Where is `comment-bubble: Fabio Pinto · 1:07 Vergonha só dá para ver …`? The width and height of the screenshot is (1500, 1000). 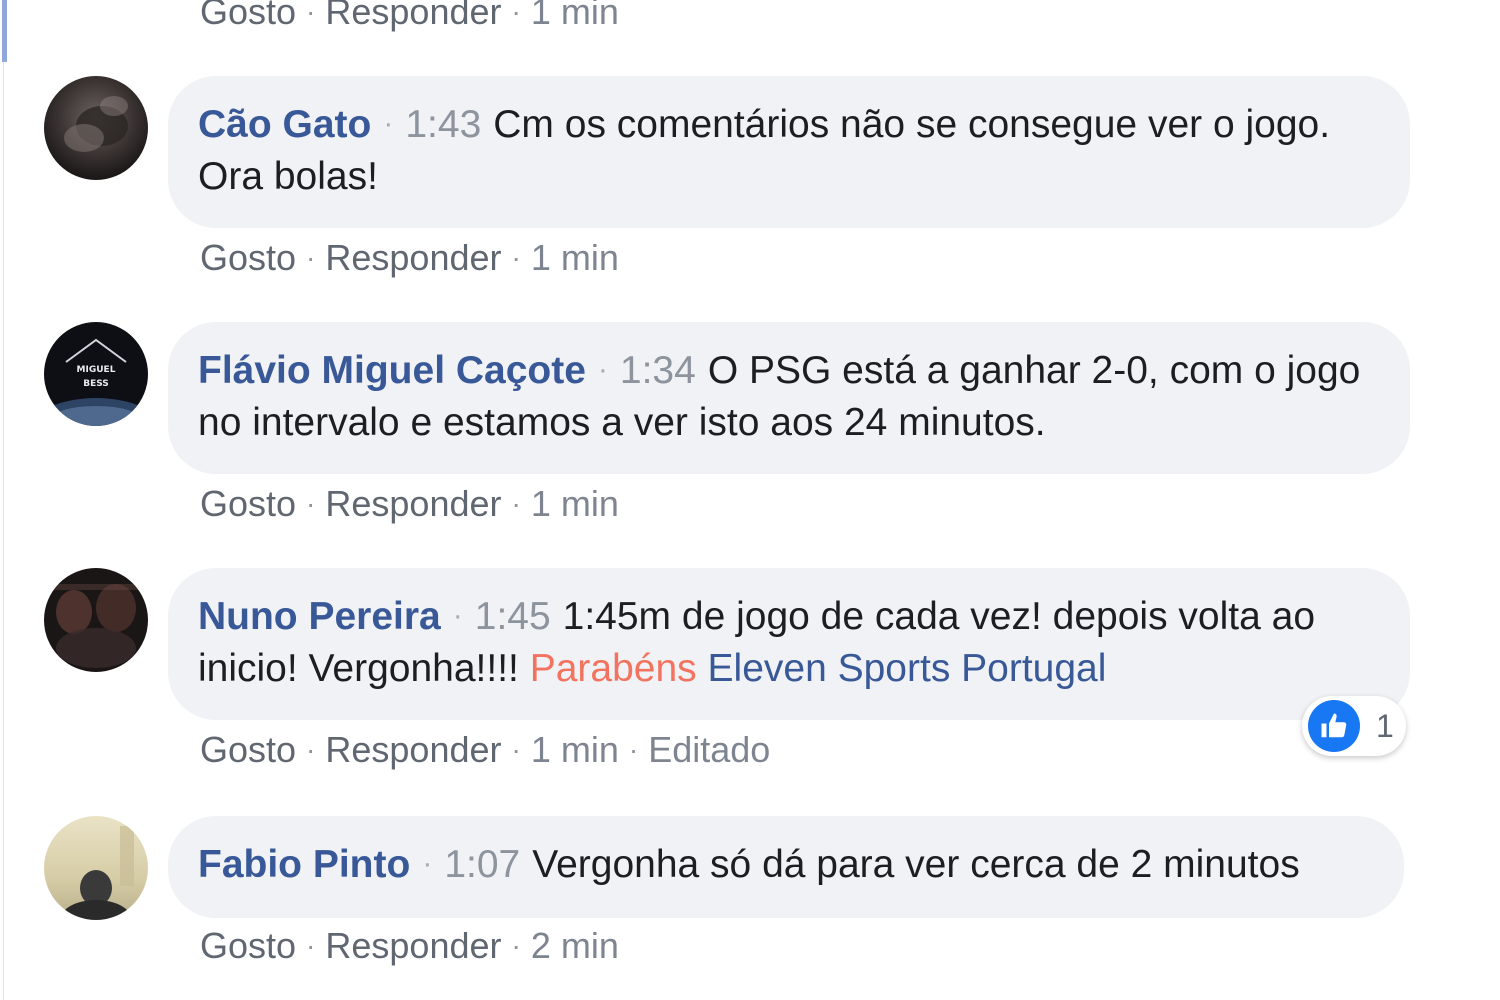
comment-bubble: Fabio Pinto · 1:07 Vergonha só dá para ver … is located at coordinates (786, 867).